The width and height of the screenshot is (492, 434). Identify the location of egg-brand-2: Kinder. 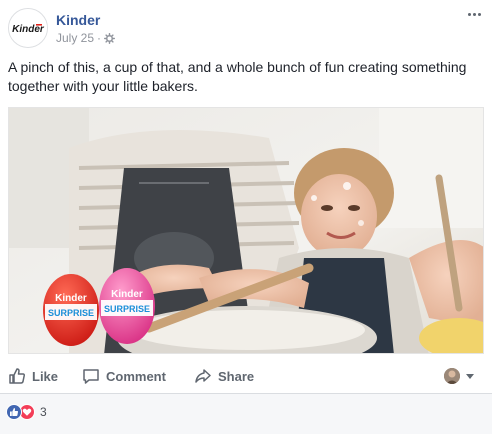
(127, 294).